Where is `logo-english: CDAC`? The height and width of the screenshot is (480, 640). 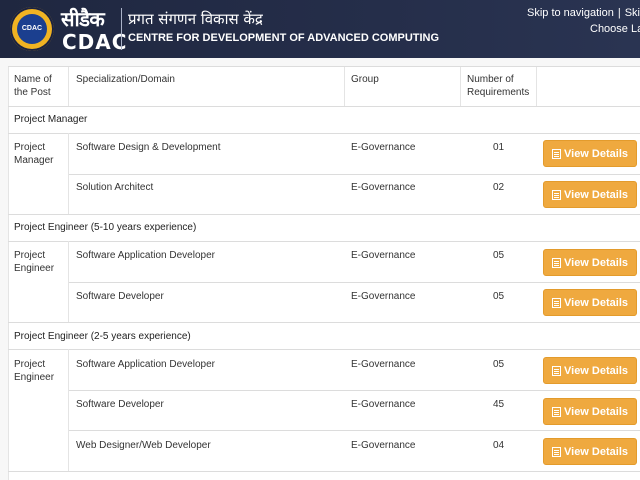
logo-english: CDAC is located at coordinates (95, 42).